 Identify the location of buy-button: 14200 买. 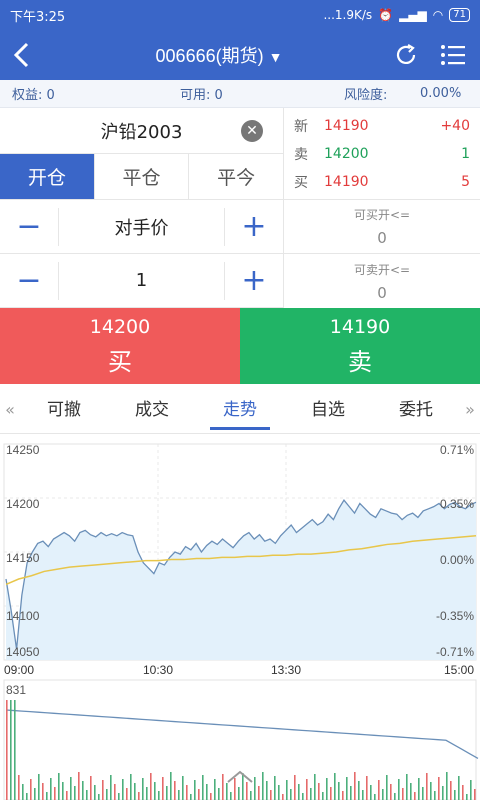
(120, 346).